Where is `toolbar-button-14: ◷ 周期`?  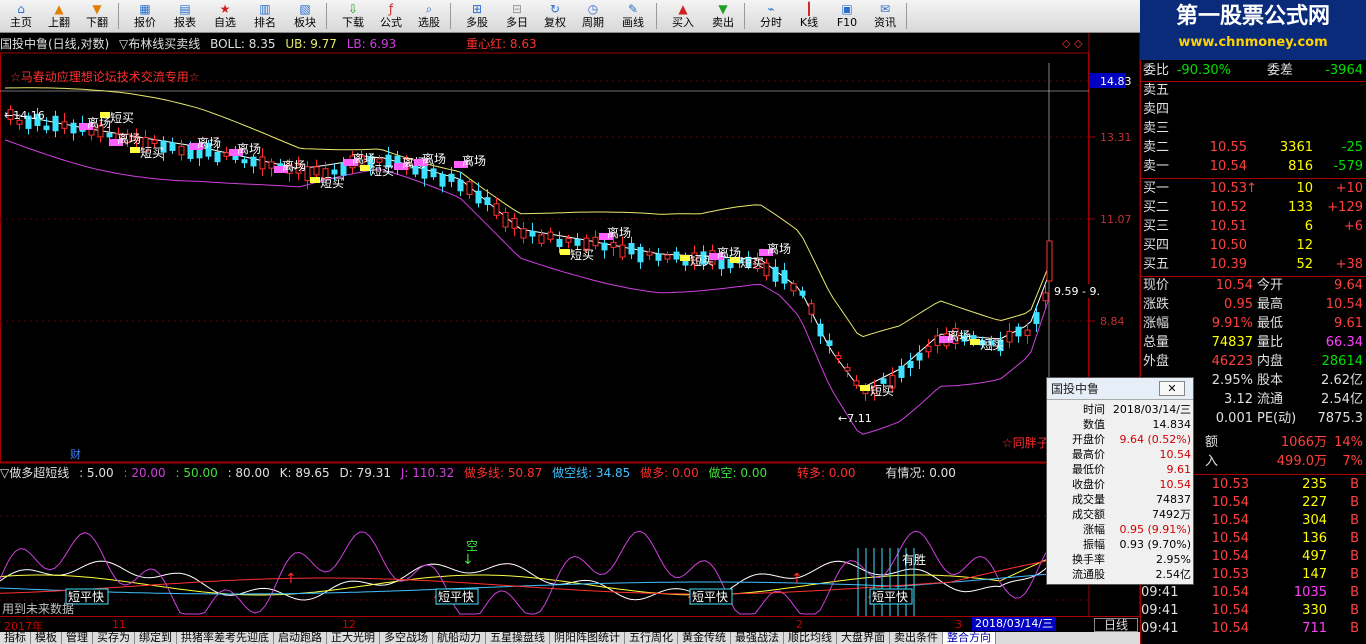
toolbar-button-14: ◷ 周期 is located at coordinates (593, 16).